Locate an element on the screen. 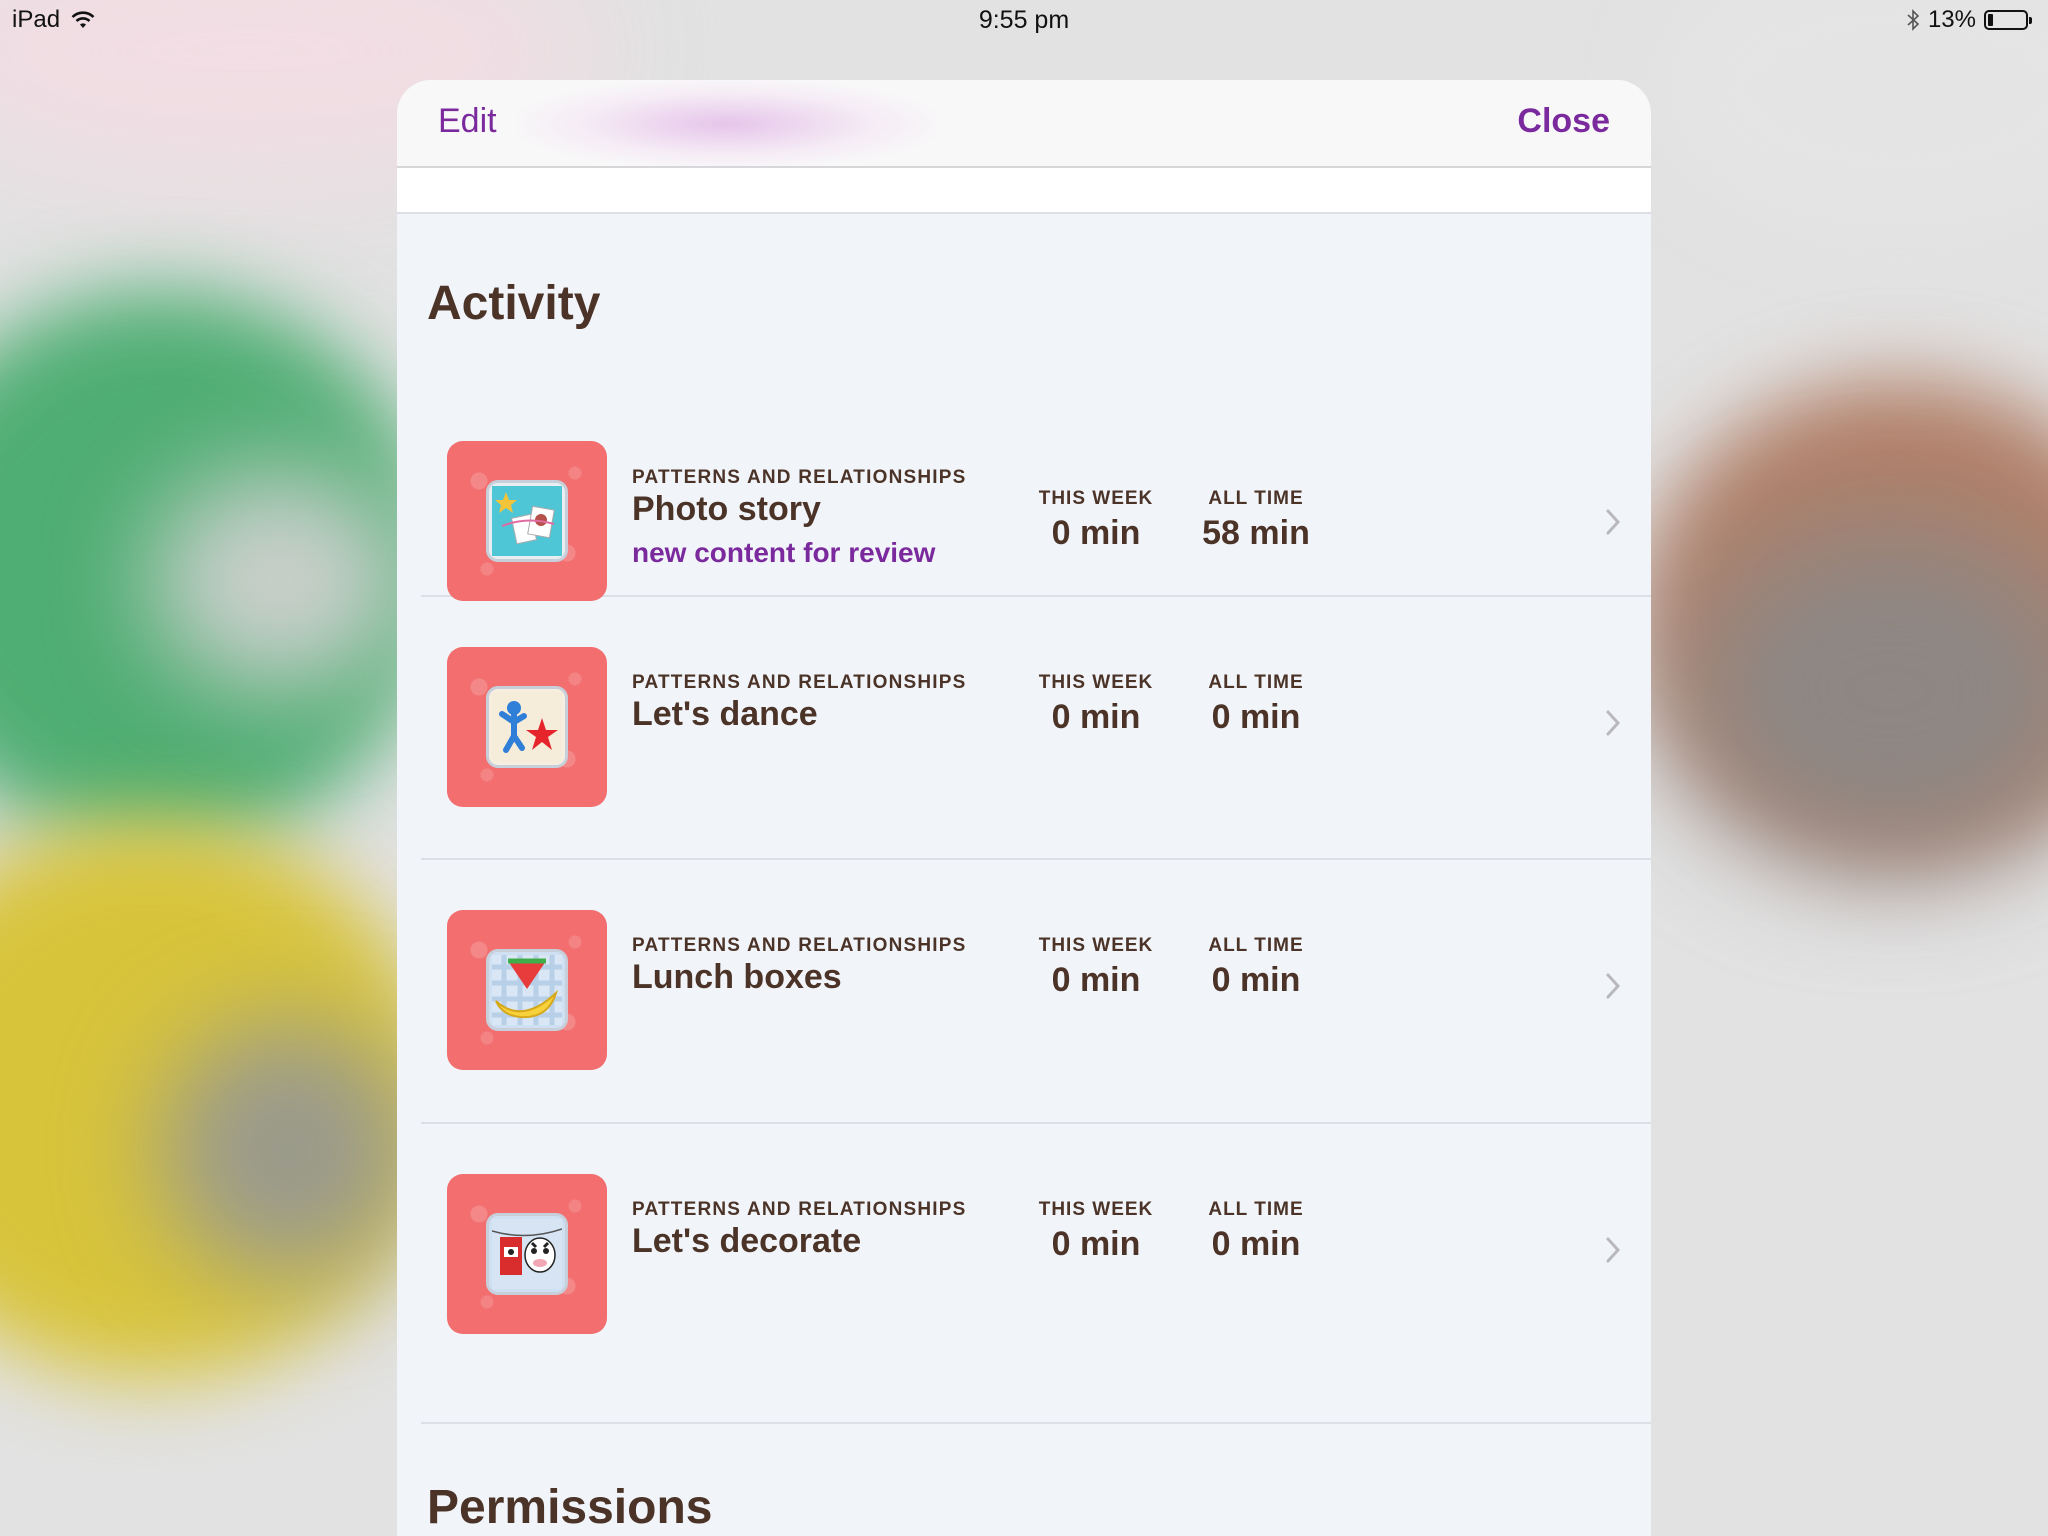  all-time-stat: ALL TIME 58 min is located at coordinates (1256, 520).